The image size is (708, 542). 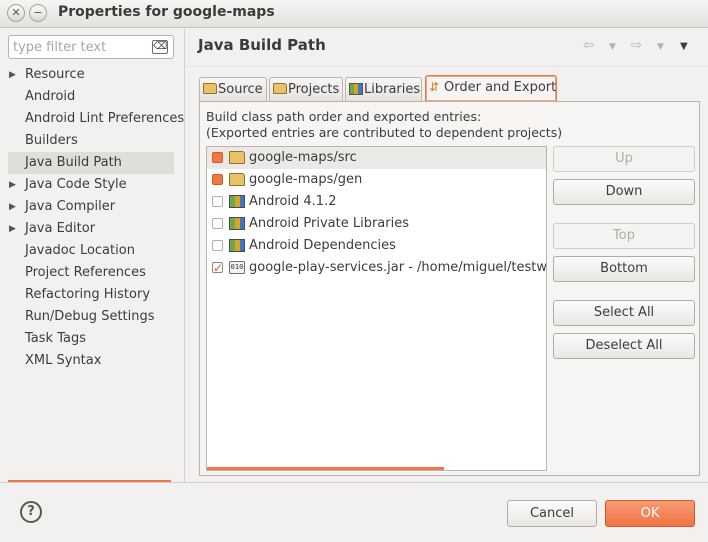 What do you see at coordinates (624, 236) in the screenshot?
I see `top-button: Top` at bounding box center [624, 236].